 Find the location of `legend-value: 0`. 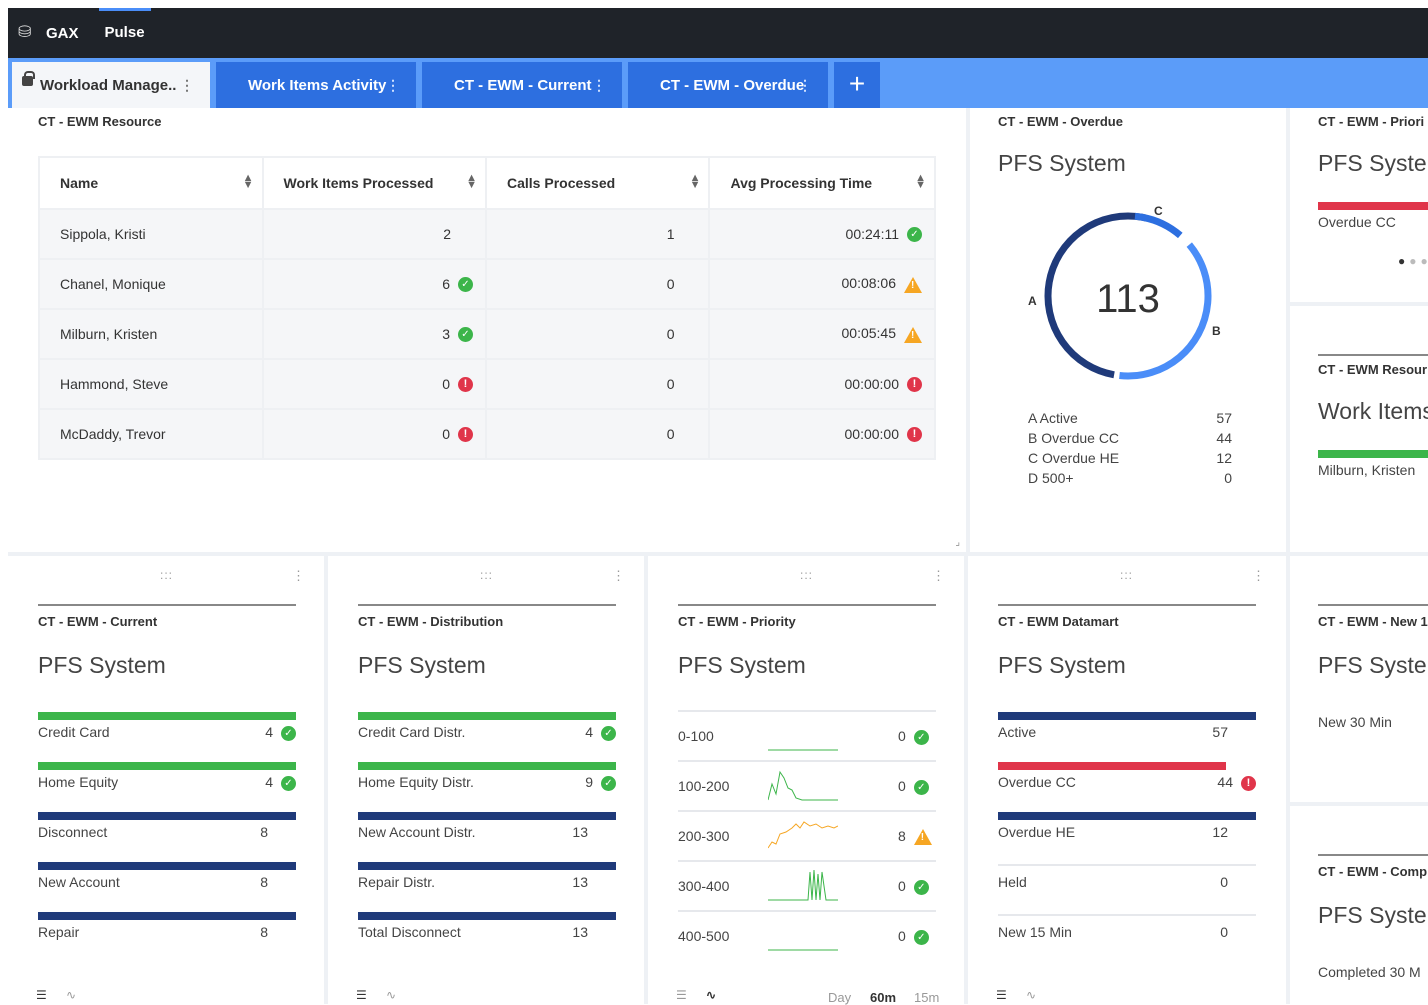

legend-value: 0 is located at coordinates (1228, 478).